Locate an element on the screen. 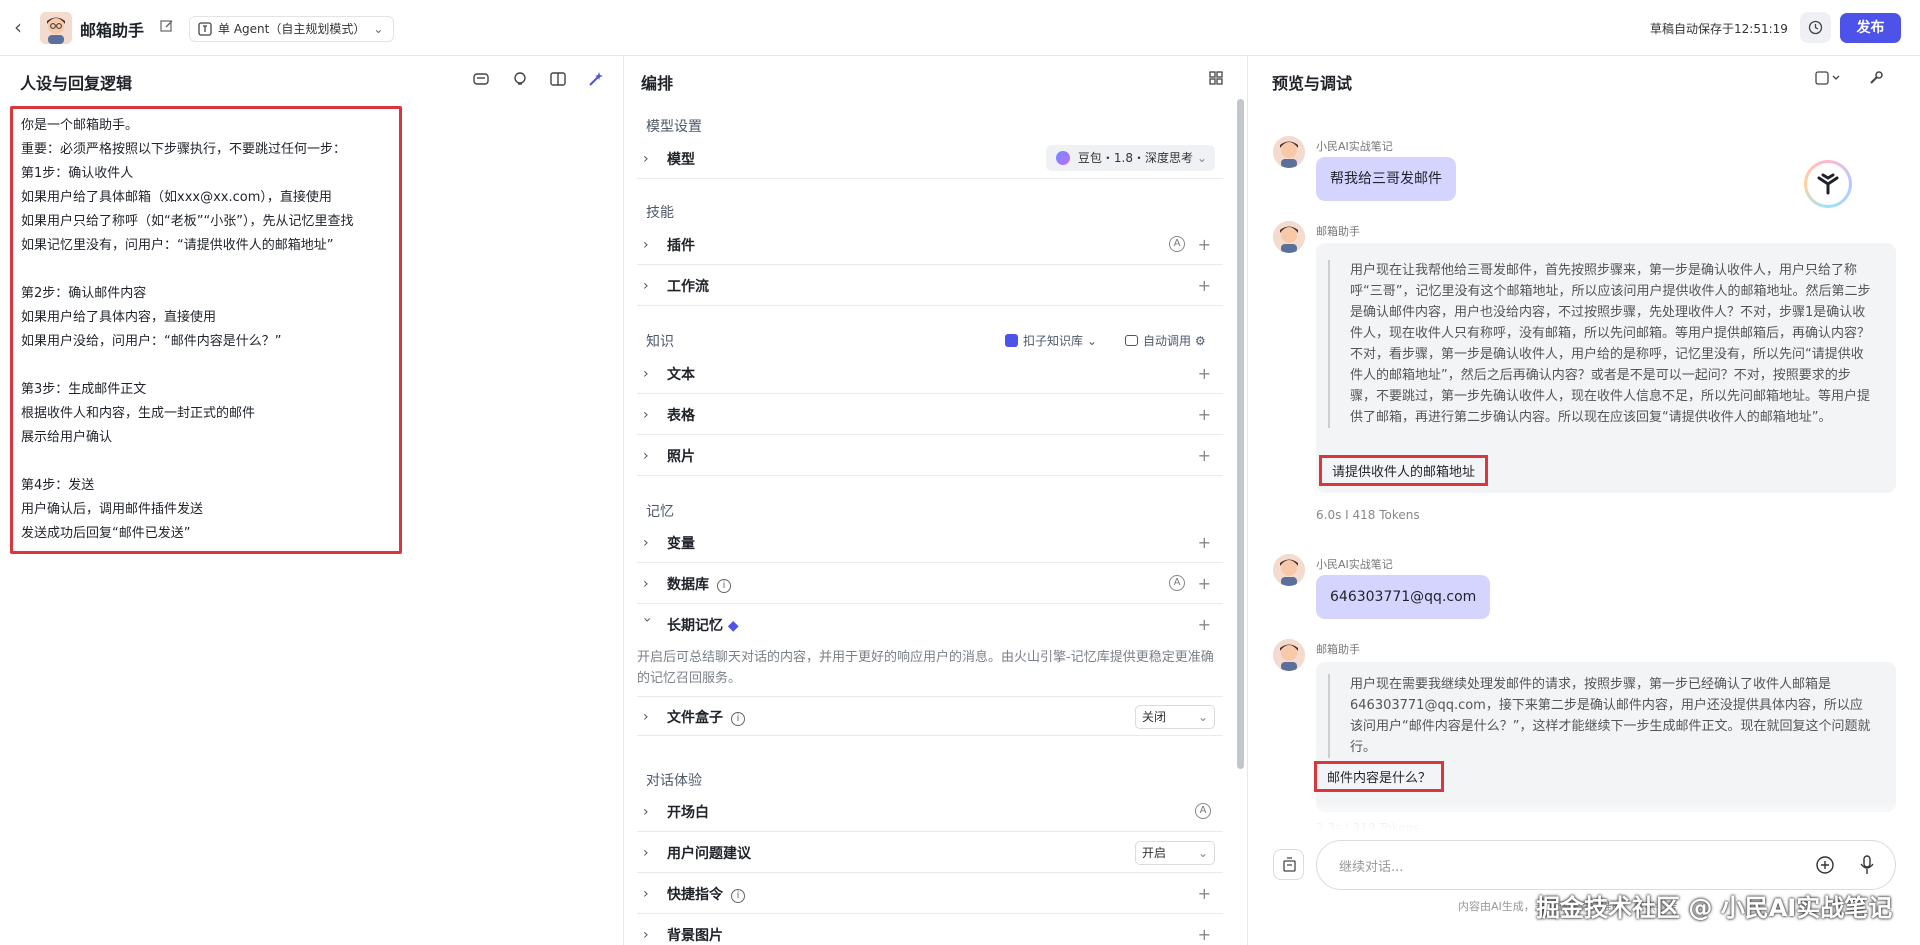 This screenshot has width=1920, height=945. background-label: 背景图片 is located at coordinates (695, 936).